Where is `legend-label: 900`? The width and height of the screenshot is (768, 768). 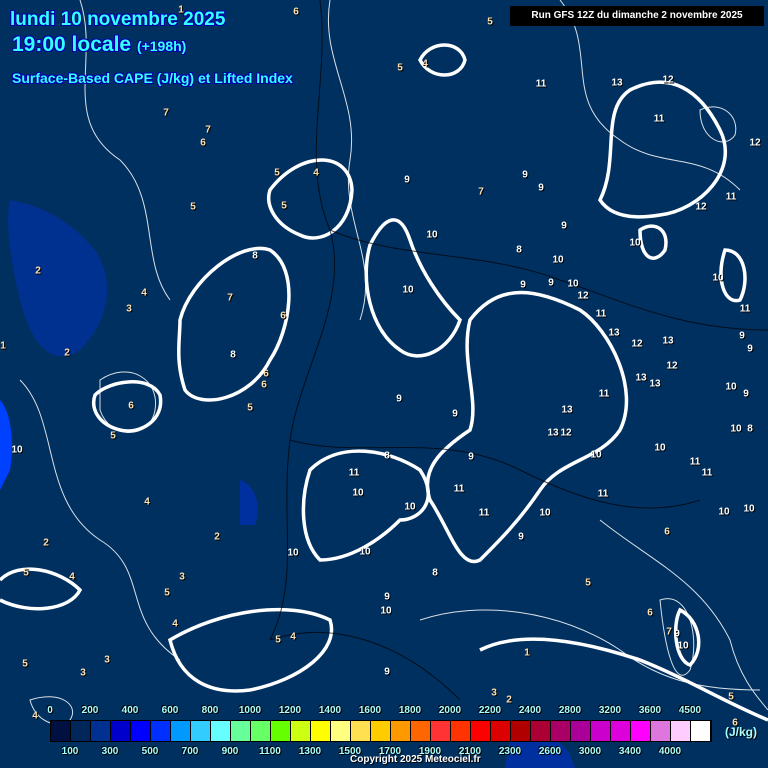 legend-label: 900 is located at coordinates (230, 751).